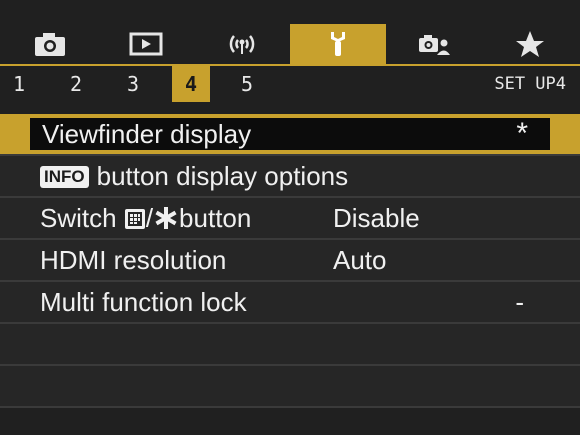  Describe the element at coordinates (290, 84) in the screenshot. I see `page-indicator: 1 2 3 4 5 SET UP4` at that location.